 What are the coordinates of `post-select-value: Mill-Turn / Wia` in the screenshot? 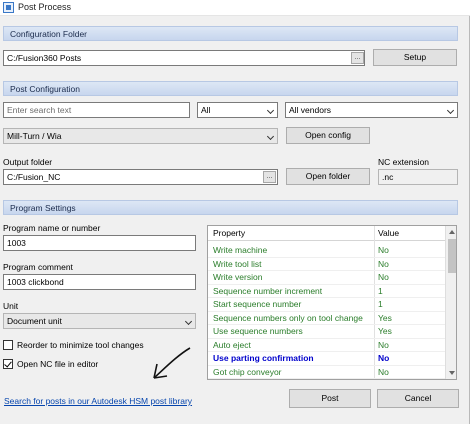 It's located at (34, 136).